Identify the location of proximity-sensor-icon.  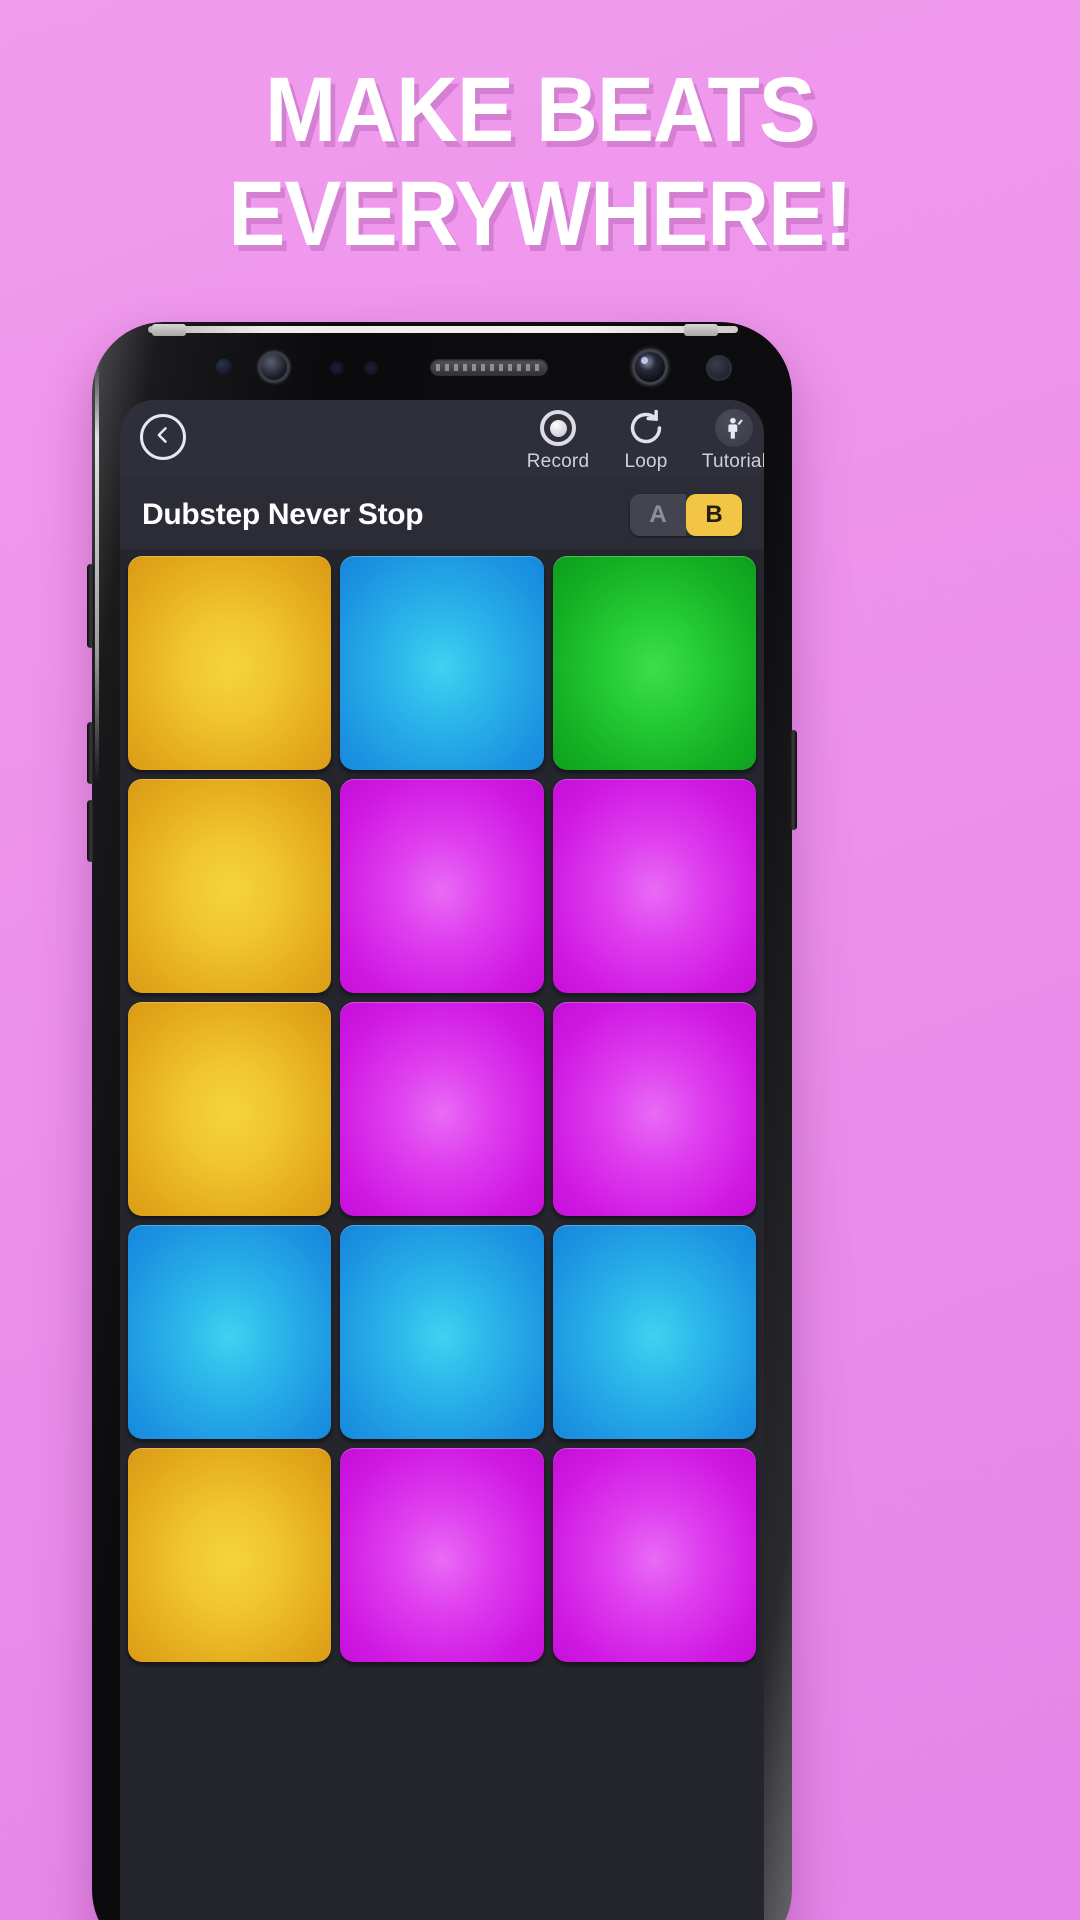
(224, 367).